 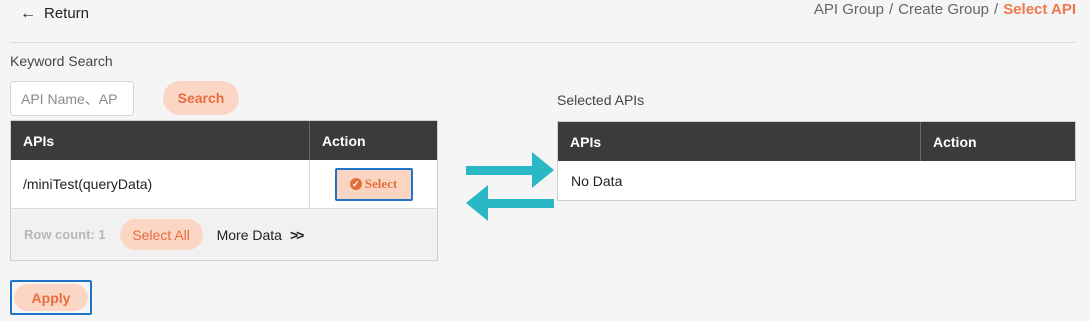 What do you see at coordinates (543, 42) in the screenshot?
I see `header-divider` at bounding box center [543, 42].